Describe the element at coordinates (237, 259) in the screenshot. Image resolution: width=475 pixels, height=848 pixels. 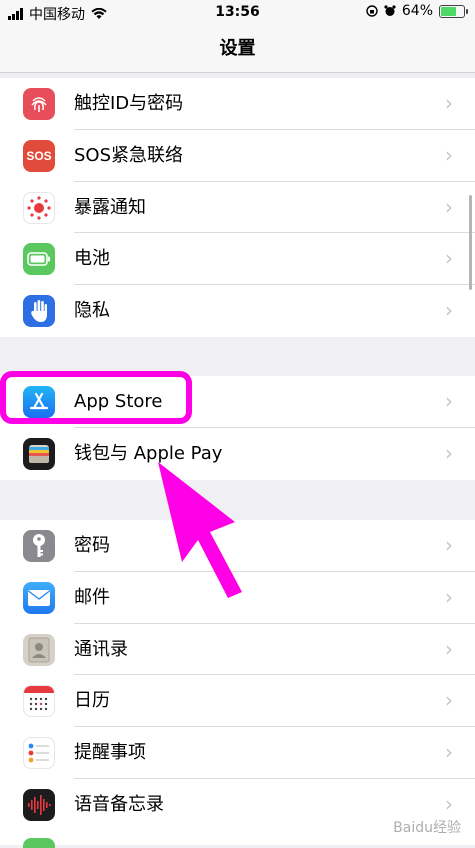
I see `settings-row-battery: 电池 ›` at that location.